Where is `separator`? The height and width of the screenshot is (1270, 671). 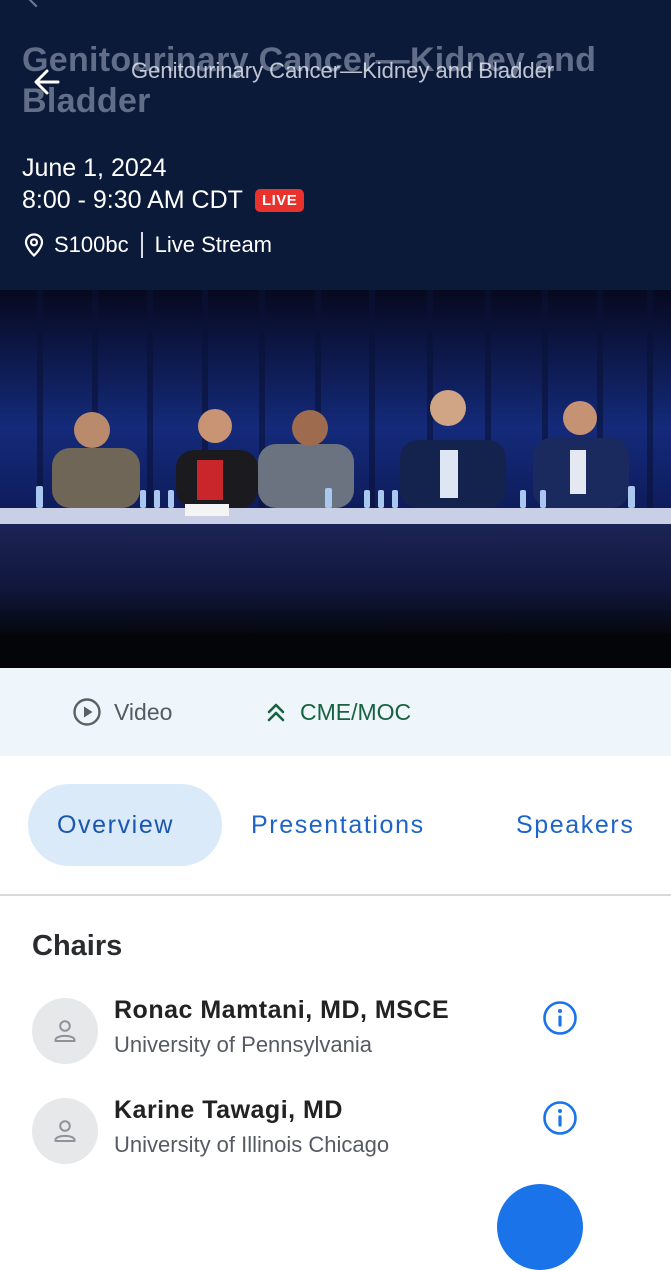
separator is located at coordinates (141, 245).